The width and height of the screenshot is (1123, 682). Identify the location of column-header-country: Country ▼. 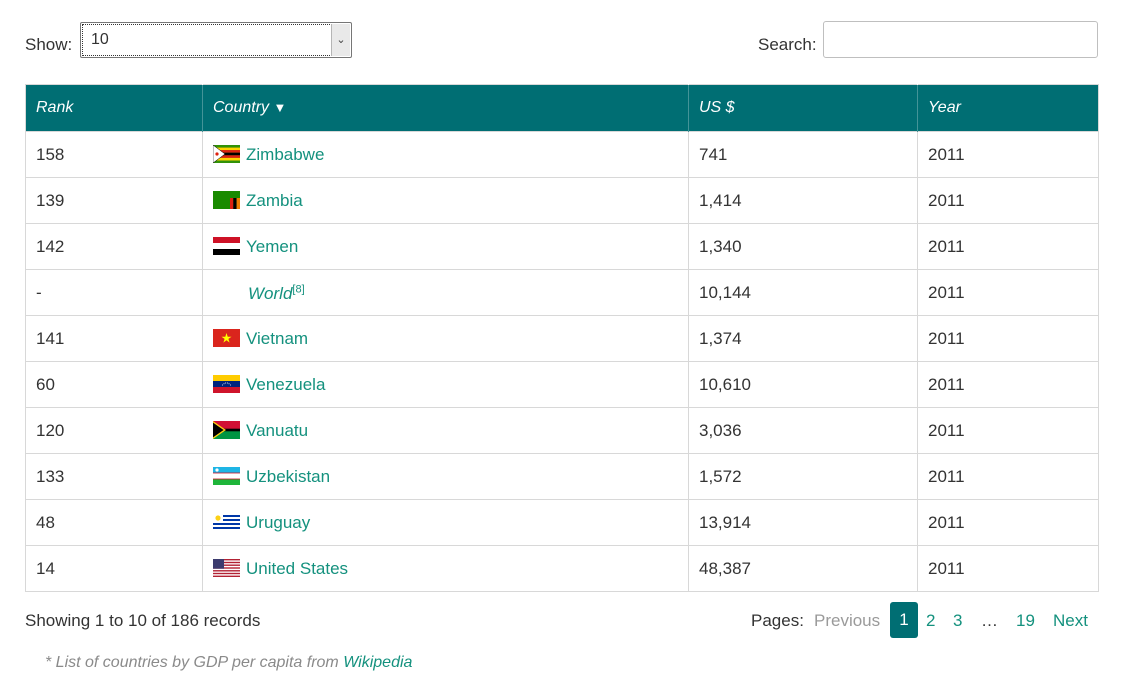
(445, 108).